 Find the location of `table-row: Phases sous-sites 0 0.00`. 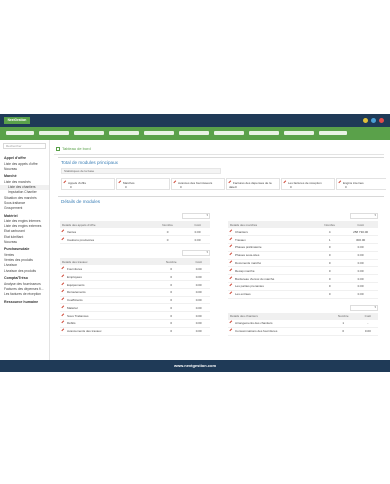

table-row: Phases sous-sites 0 0.00 is located at coordinates (303, 255).